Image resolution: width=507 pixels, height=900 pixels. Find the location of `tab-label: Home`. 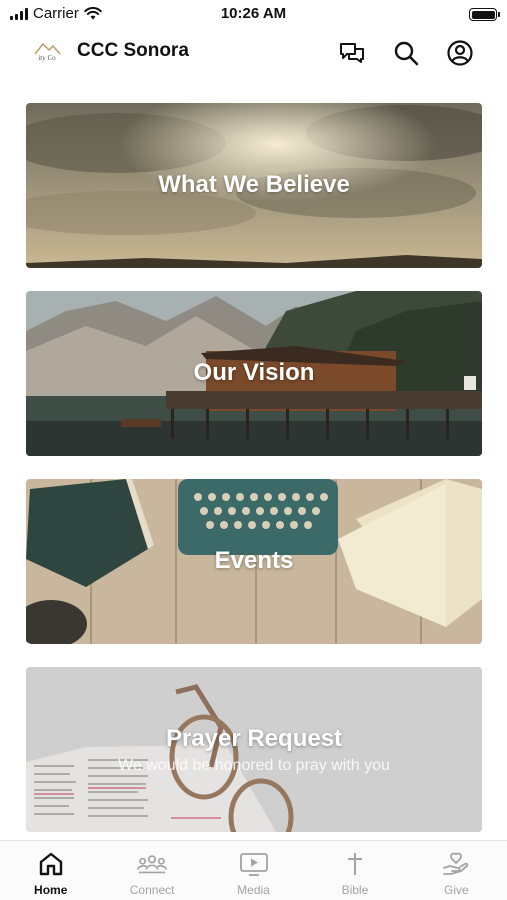

tab-label: Home is located at coordinates (51, 890).